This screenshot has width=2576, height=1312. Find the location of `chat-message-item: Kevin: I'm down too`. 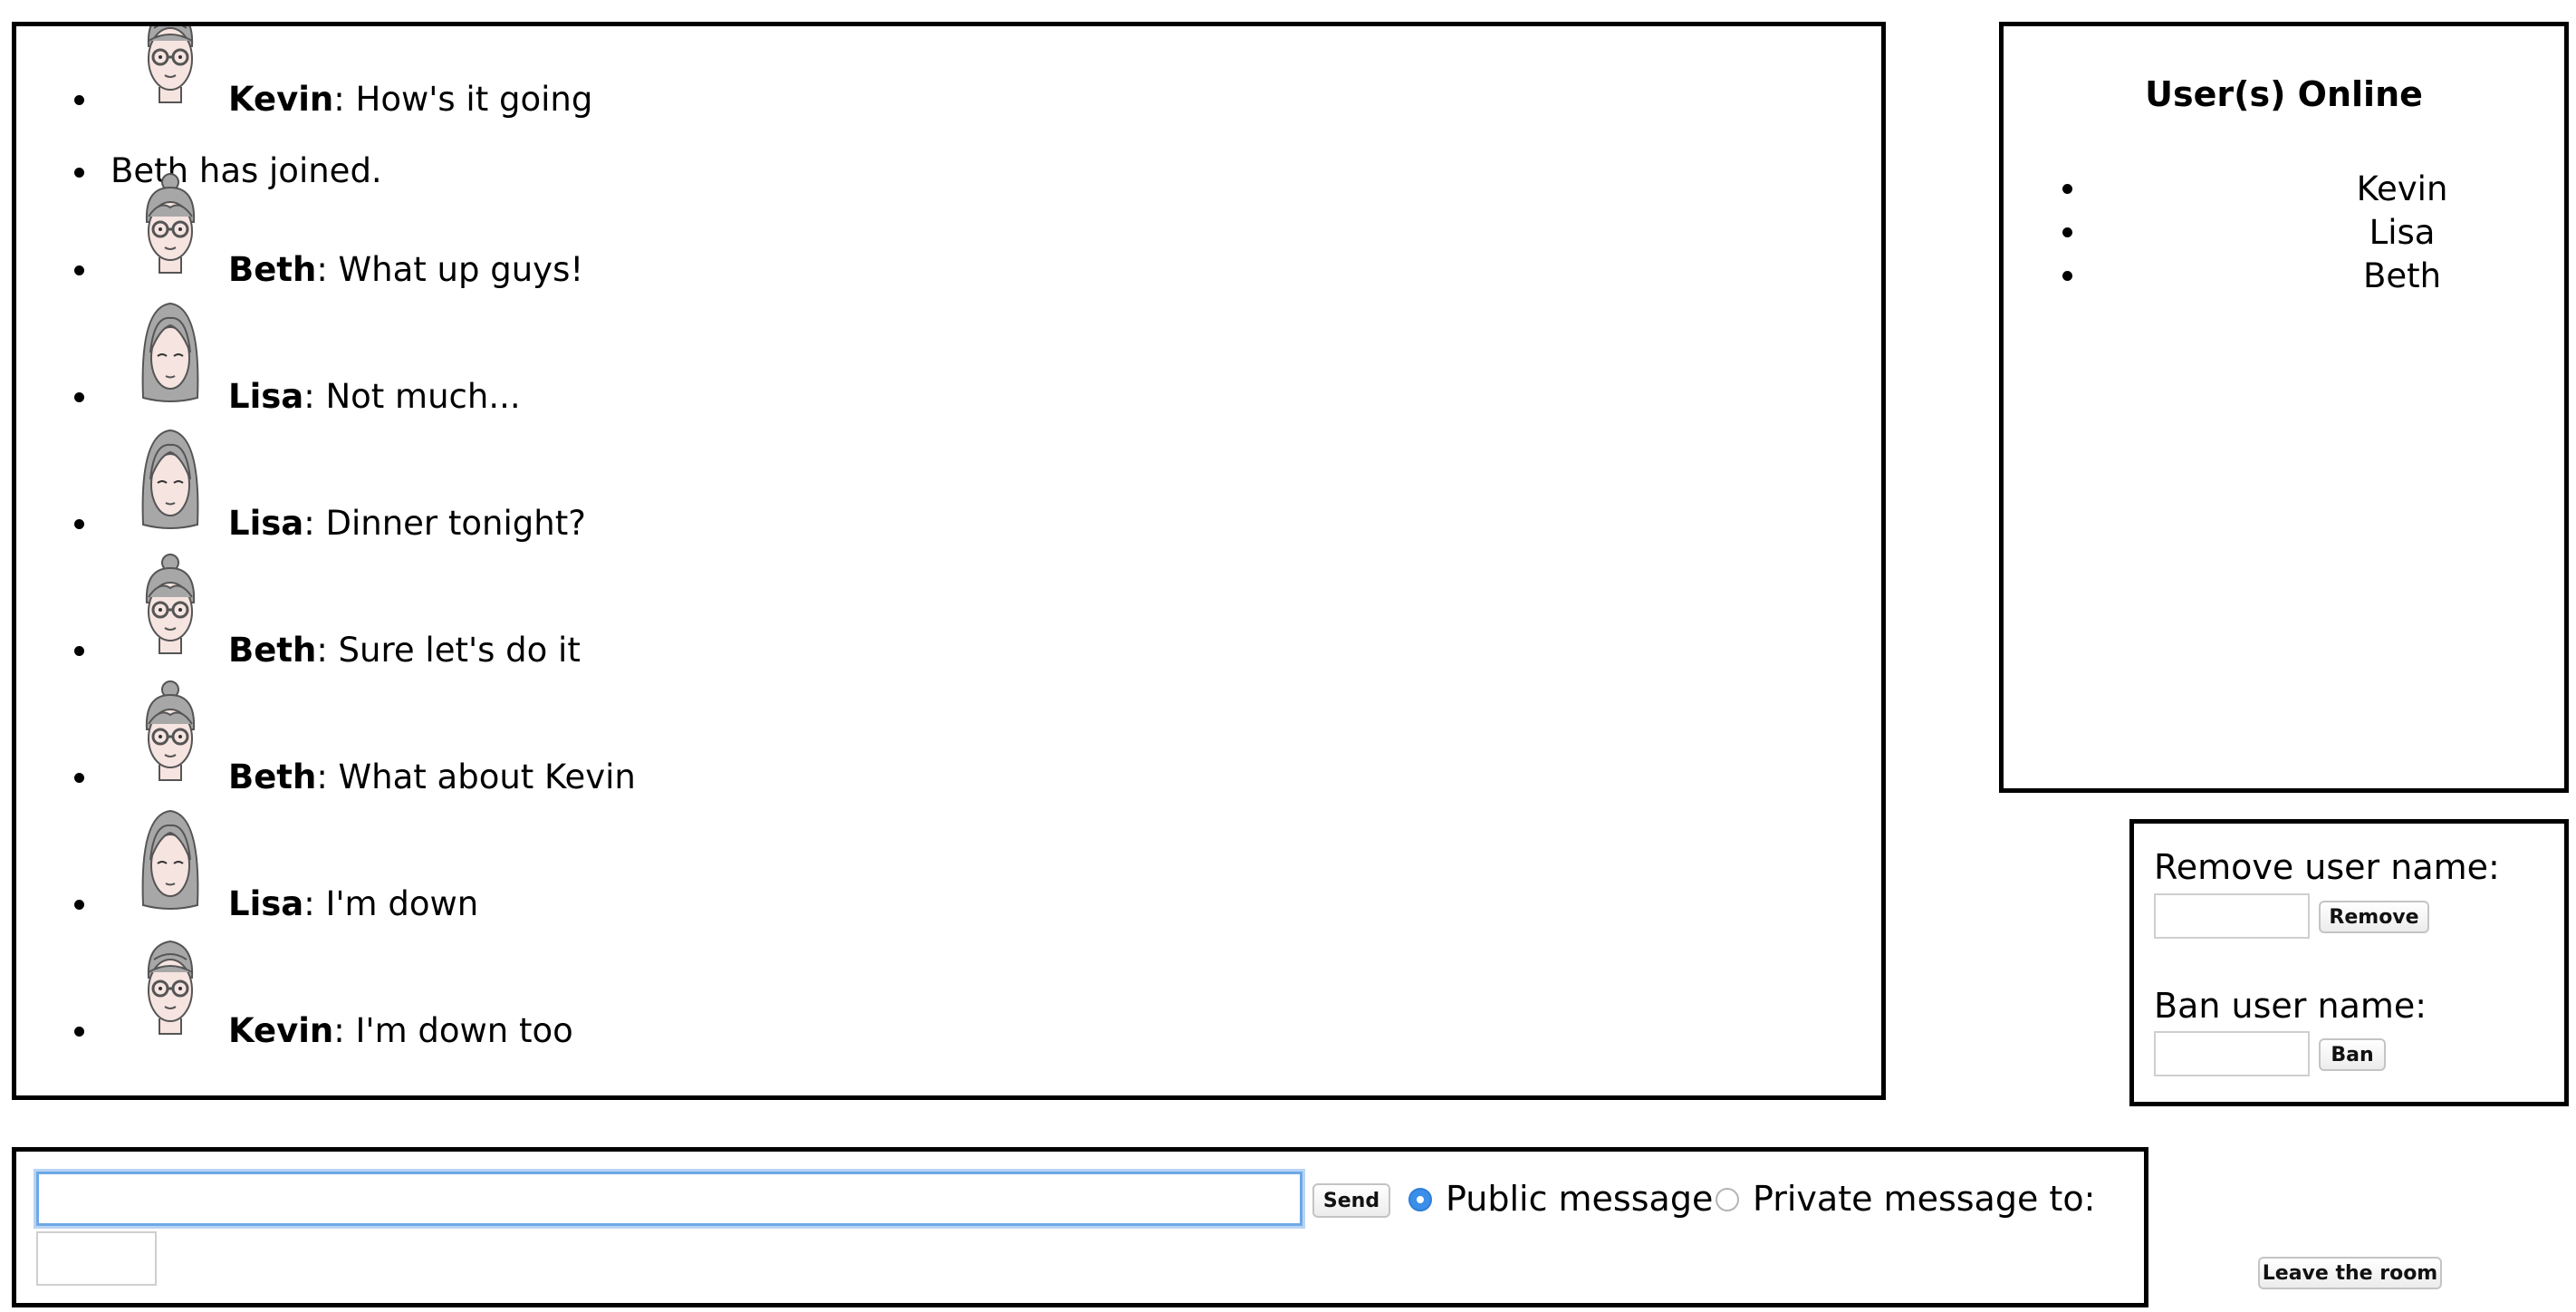

chat-message-item: Kevin: I'm down too is located at coordinates (948, 996).